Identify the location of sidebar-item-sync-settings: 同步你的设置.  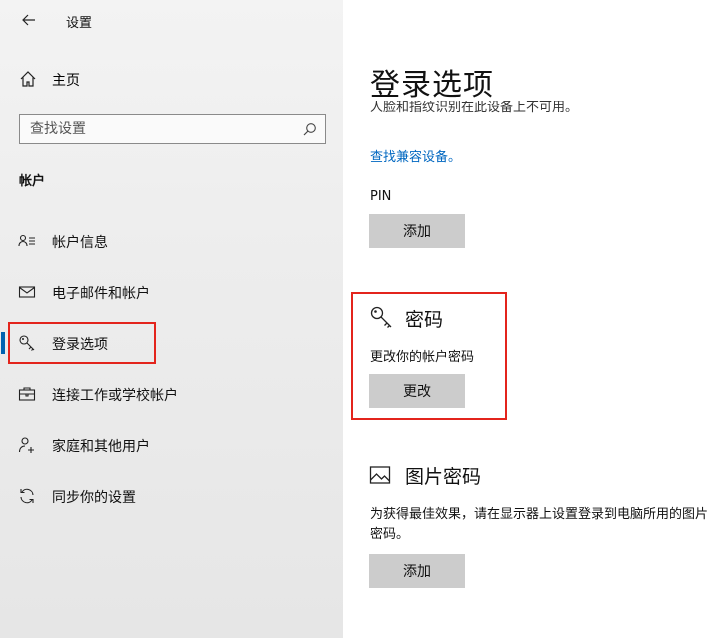
(171, 496).